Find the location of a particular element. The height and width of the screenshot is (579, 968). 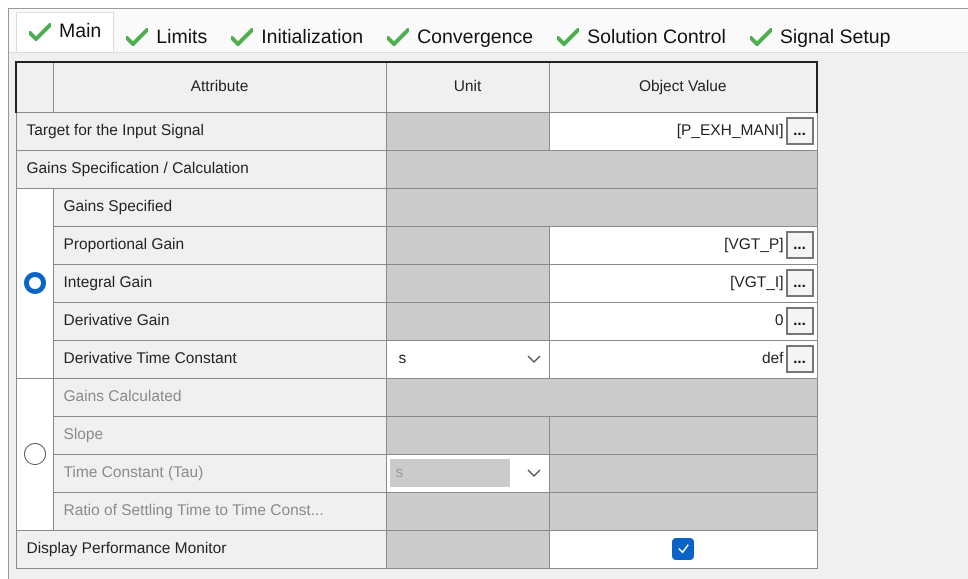

attribute-cell: Gains Specified is located at coordinates (219, 207).